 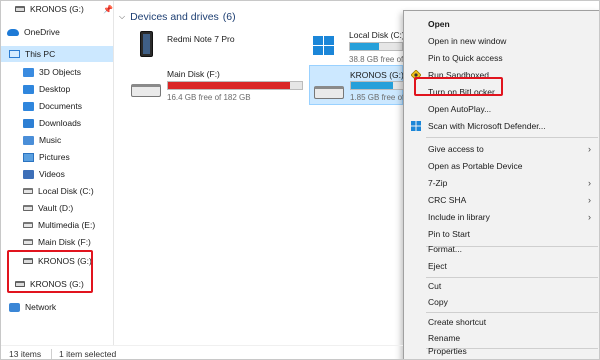 I want to click on drive-free-space: 16.4 GB free of 182 GB, so click(x=209, y=97).